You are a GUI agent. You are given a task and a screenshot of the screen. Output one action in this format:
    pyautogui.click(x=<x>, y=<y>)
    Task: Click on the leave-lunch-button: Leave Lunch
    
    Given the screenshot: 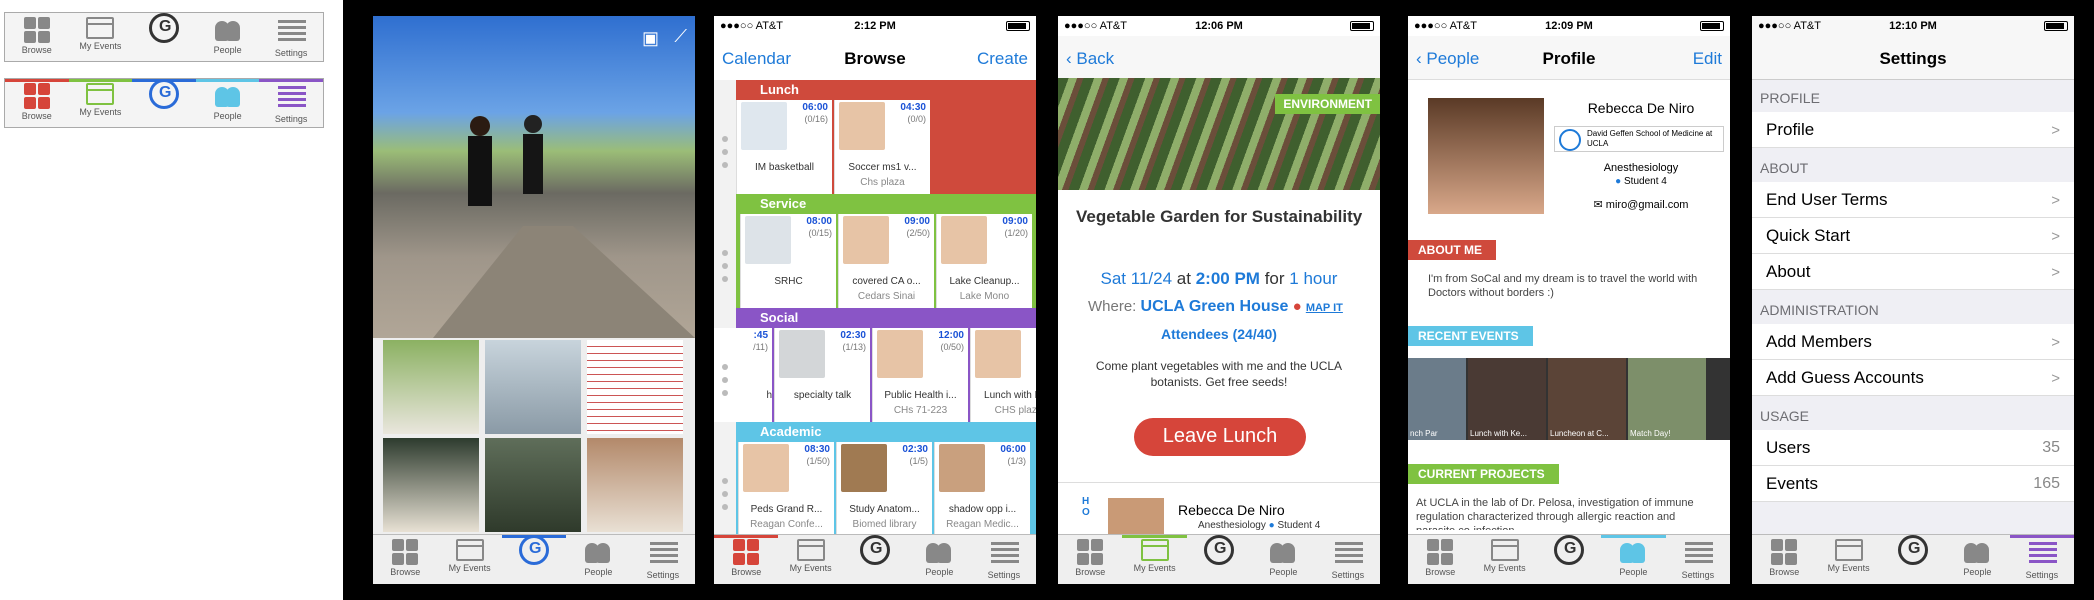 What is the action you would take?
    pyautogui.click(x=1220, y=437)
    